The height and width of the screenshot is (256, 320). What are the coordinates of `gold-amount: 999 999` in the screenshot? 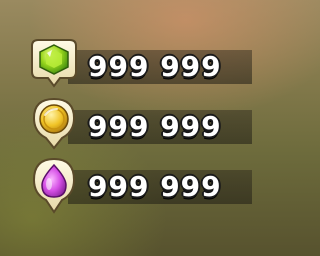 It's located at (155, 126).